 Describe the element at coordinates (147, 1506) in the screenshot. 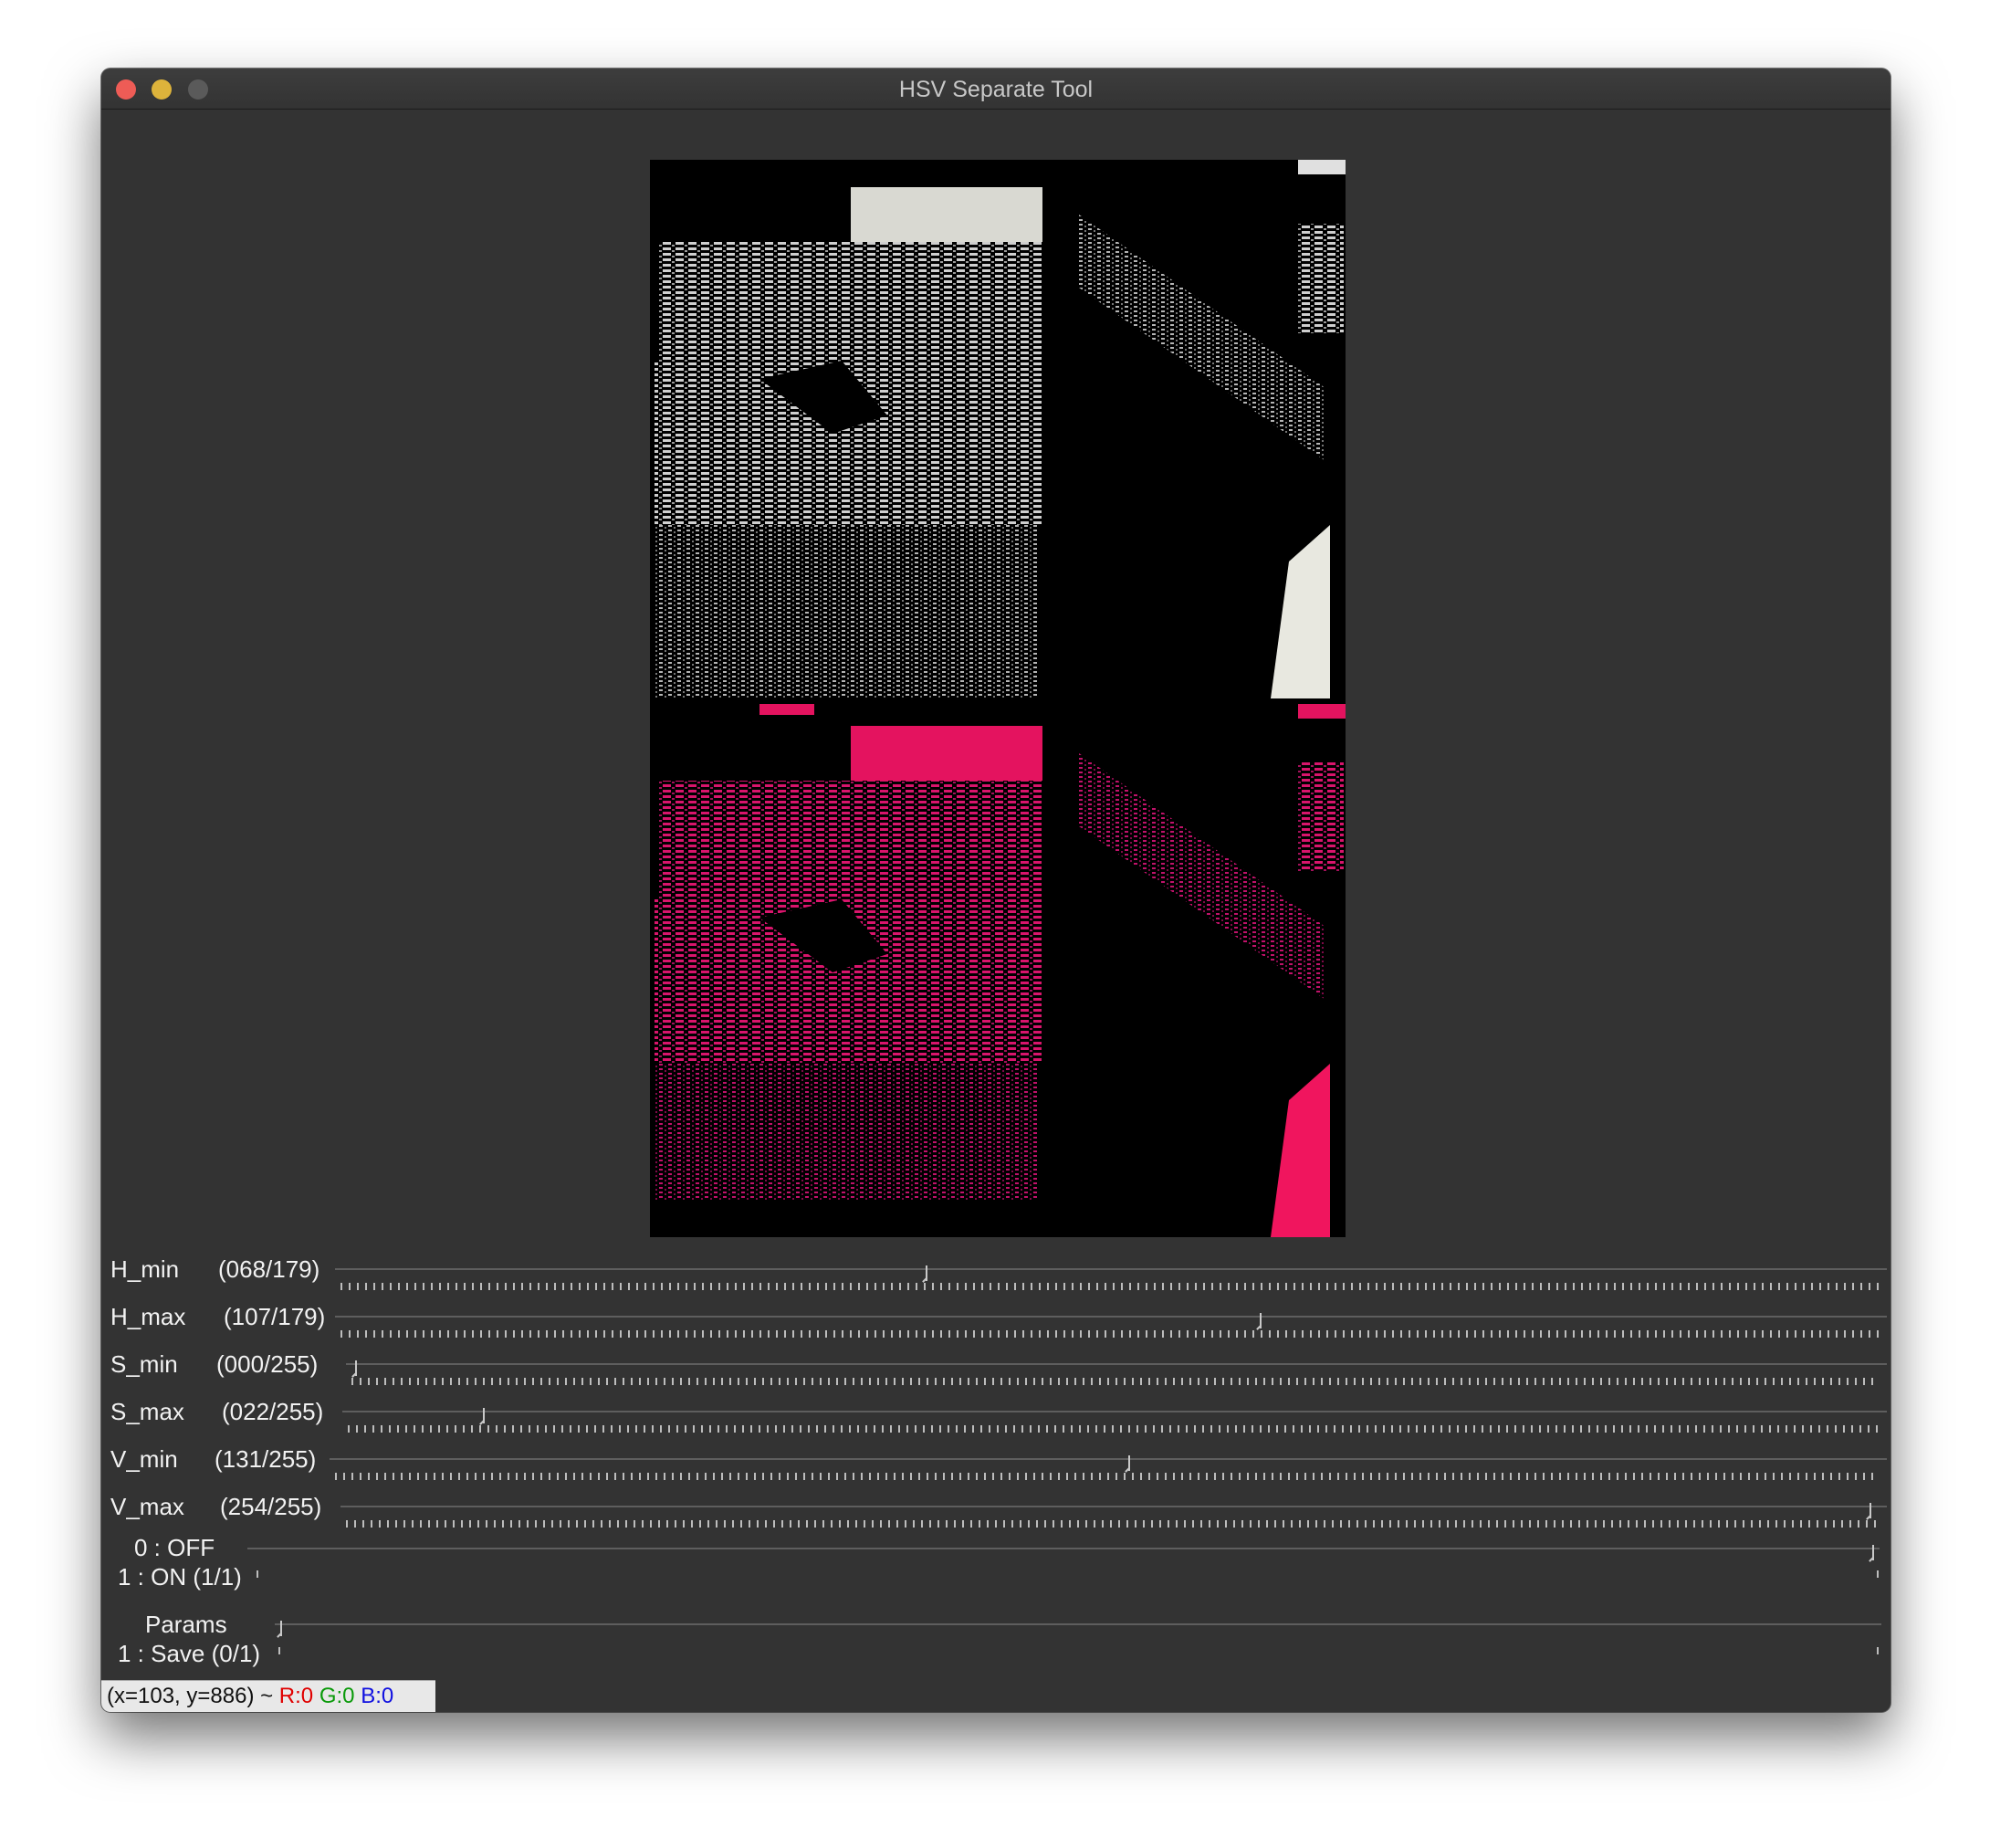

I see `trackbar-name-v-max: V_max` at that location.